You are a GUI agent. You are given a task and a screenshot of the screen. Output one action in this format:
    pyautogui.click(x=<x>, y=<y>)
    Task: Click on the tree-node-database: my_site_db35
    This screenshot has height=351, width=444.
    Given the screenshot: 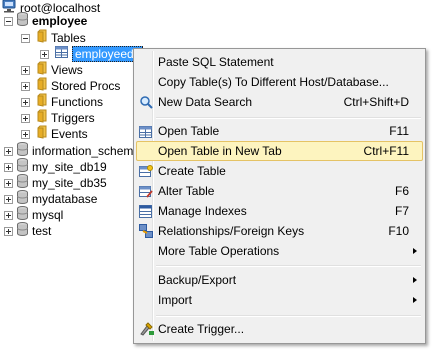 What is the action you would take?
    pyautogui.click(x=55, y=182)
    